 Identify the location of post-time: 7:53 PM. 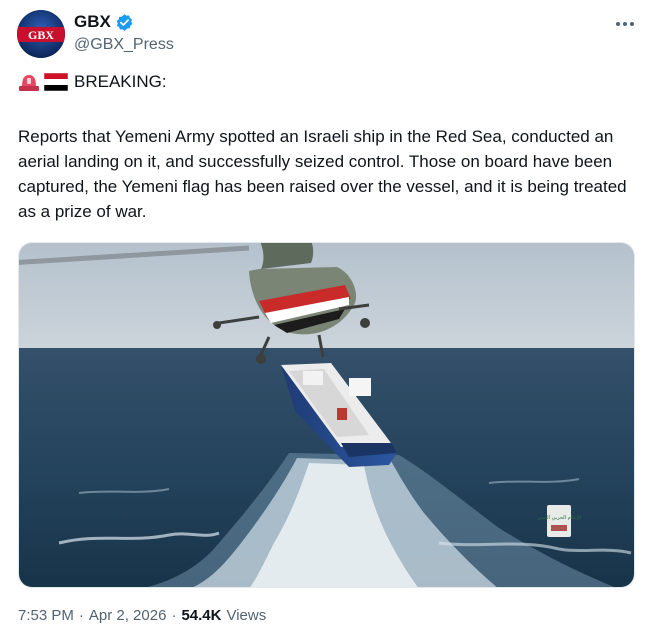
(46, 615).